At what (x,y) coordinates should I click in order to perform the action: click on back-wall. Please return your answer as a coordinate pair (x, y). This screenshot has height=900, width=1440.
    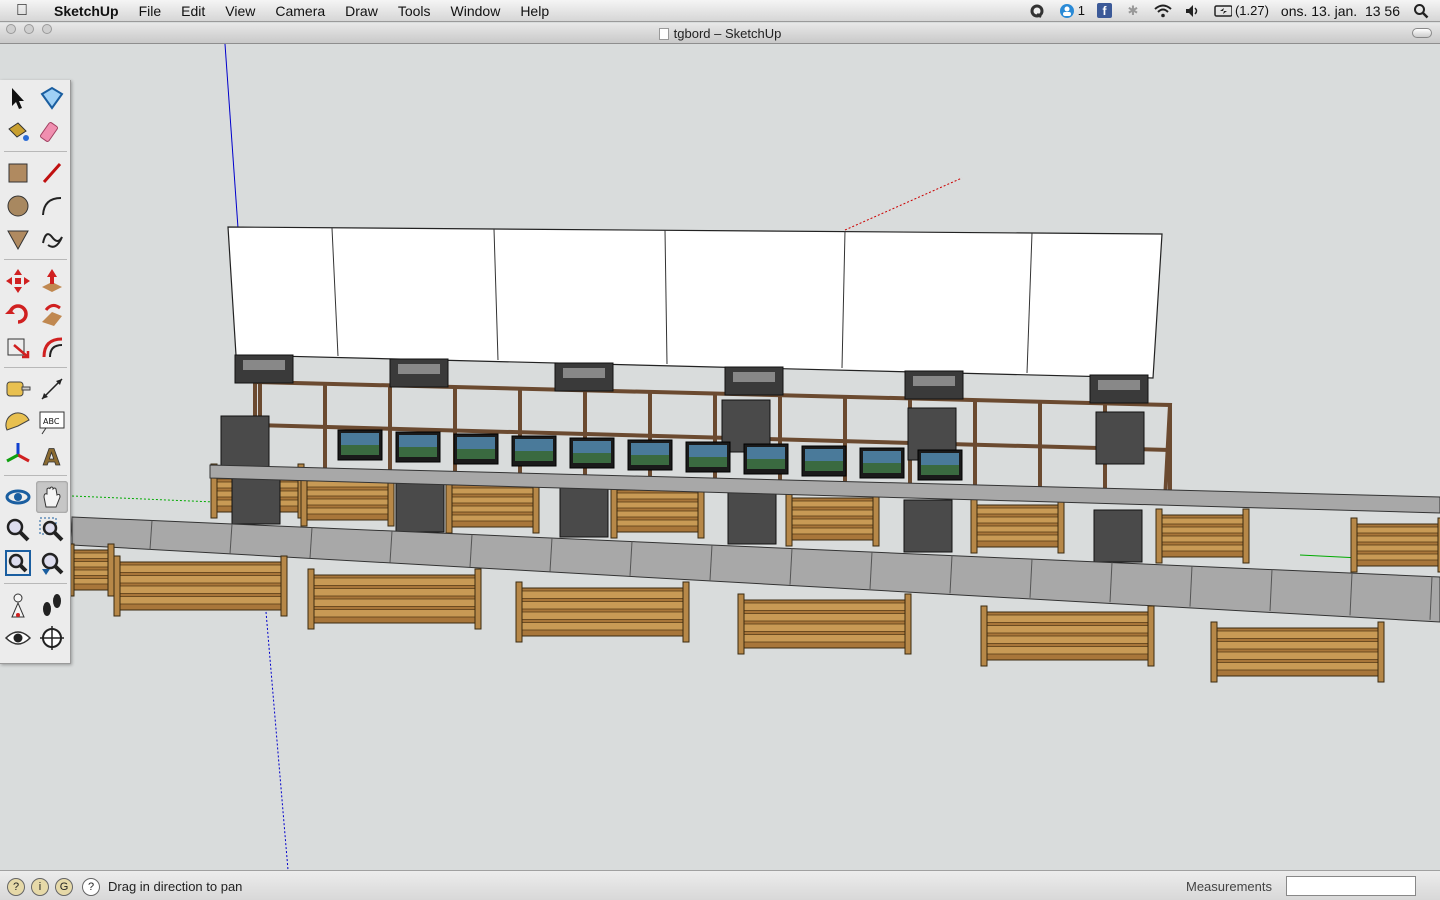
    Looking at the image, I should click on (695, 302).